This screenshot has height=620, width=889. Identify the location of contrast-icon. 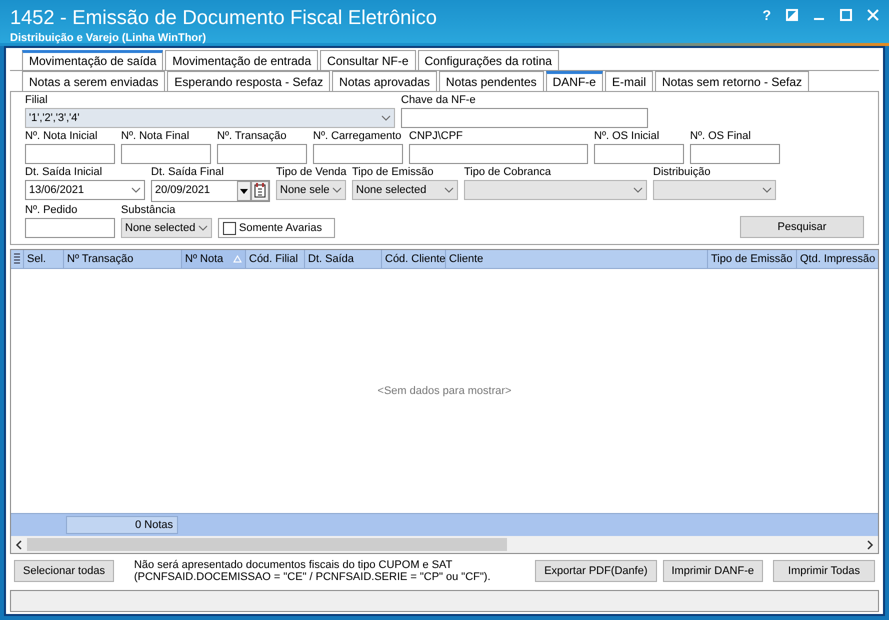
(792, 15).